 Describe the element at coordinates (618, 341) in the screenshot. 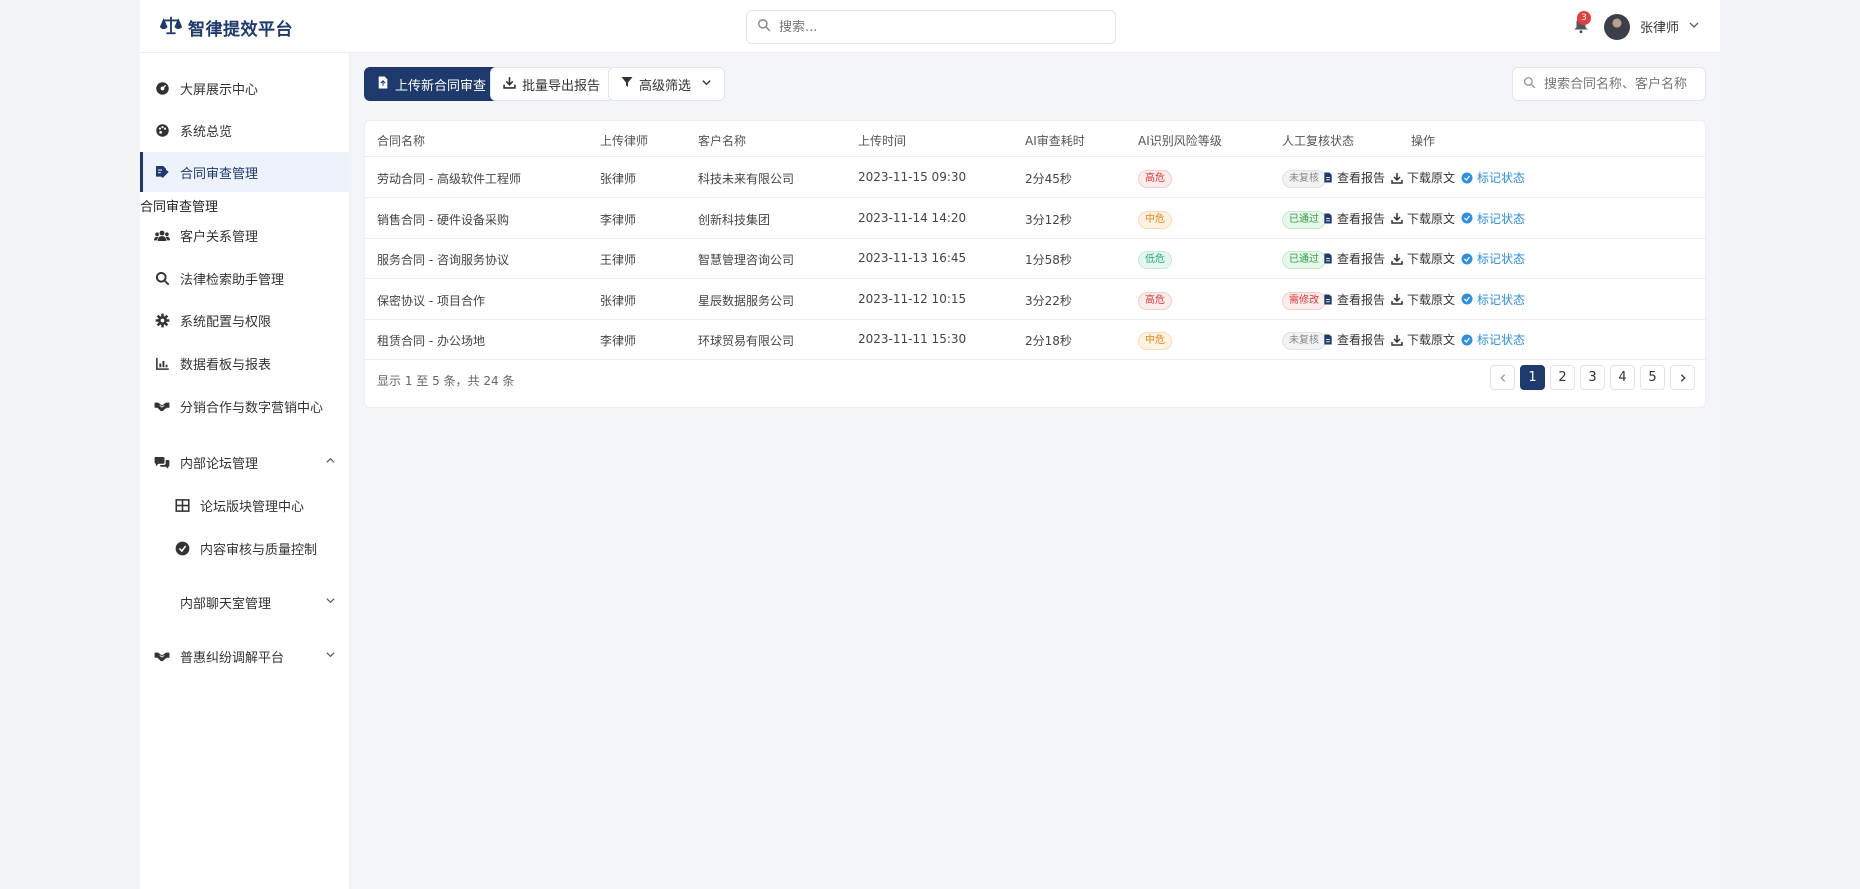

I see `lawyer-name: 李律师` at that location.